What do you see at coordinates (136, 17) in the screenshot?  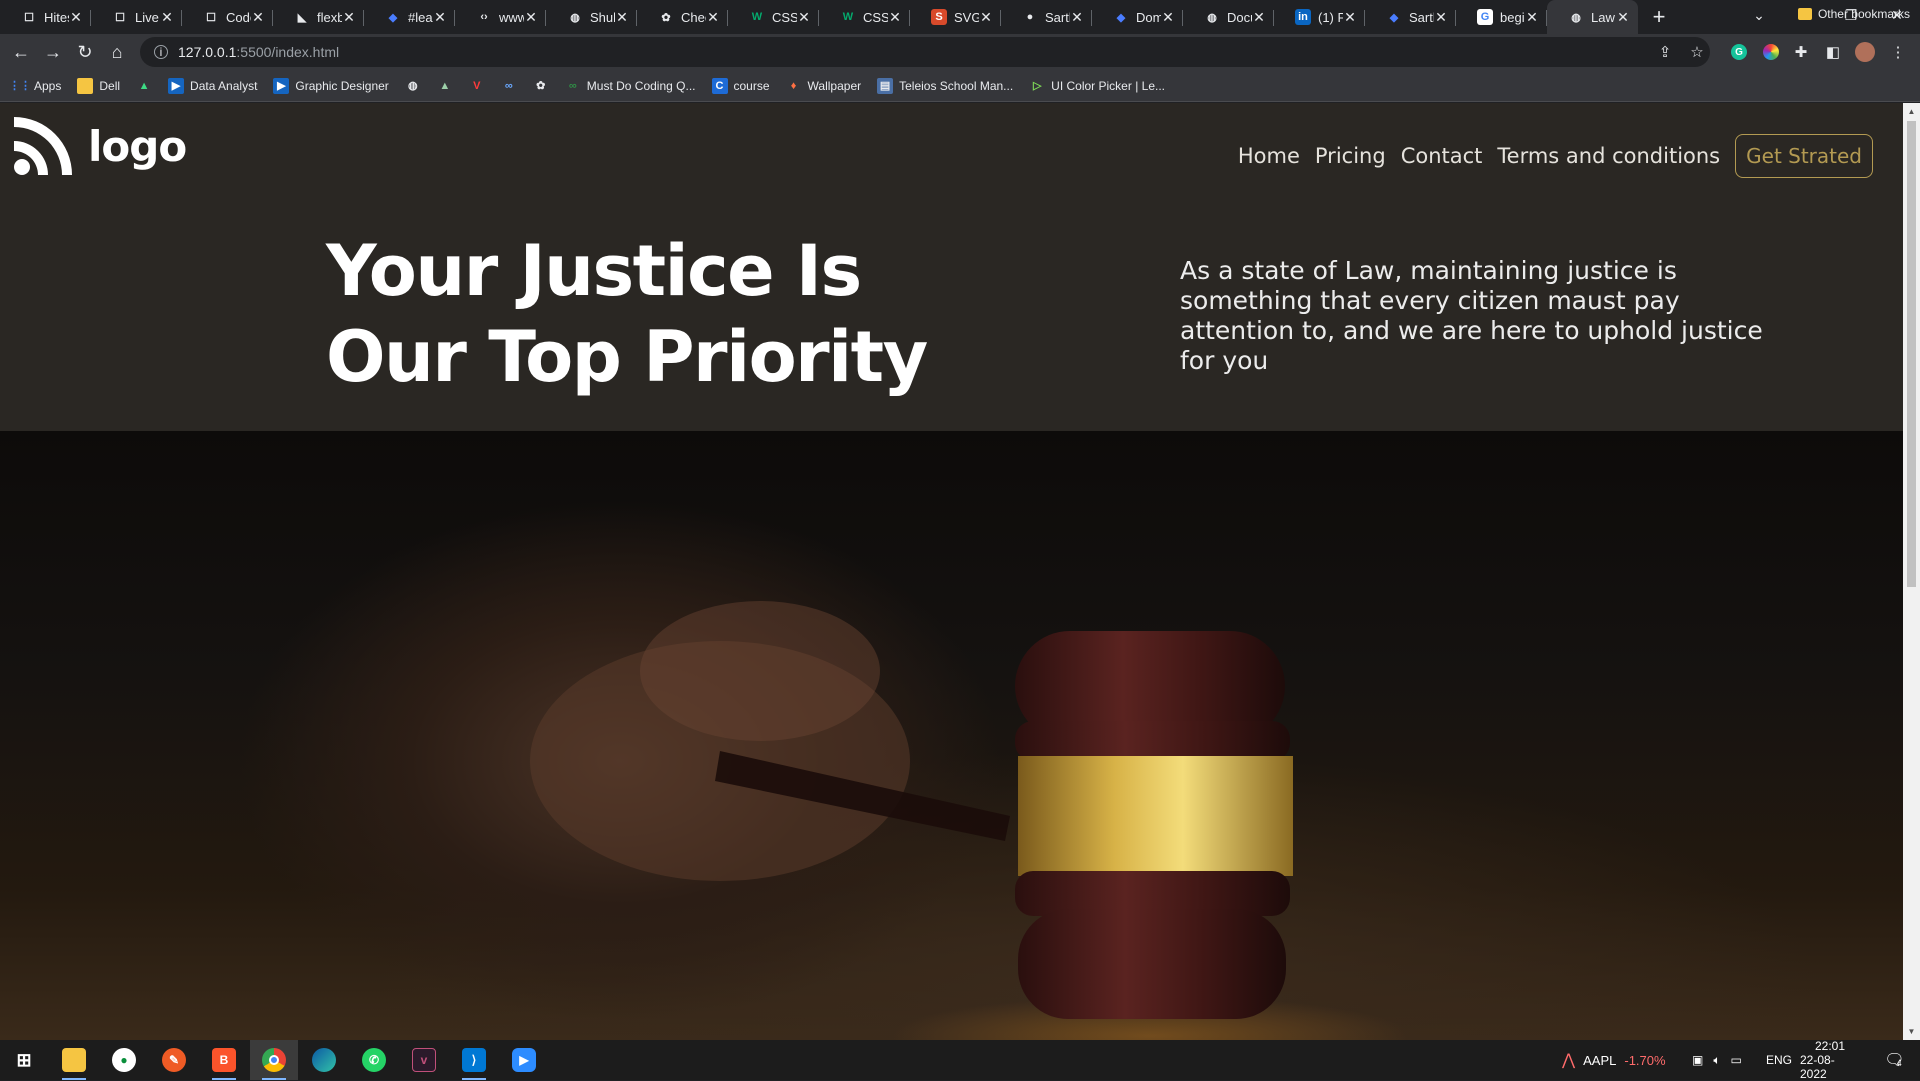 I see `browser-tab: ☐ Live c✕` at bounding box center [136, 17].